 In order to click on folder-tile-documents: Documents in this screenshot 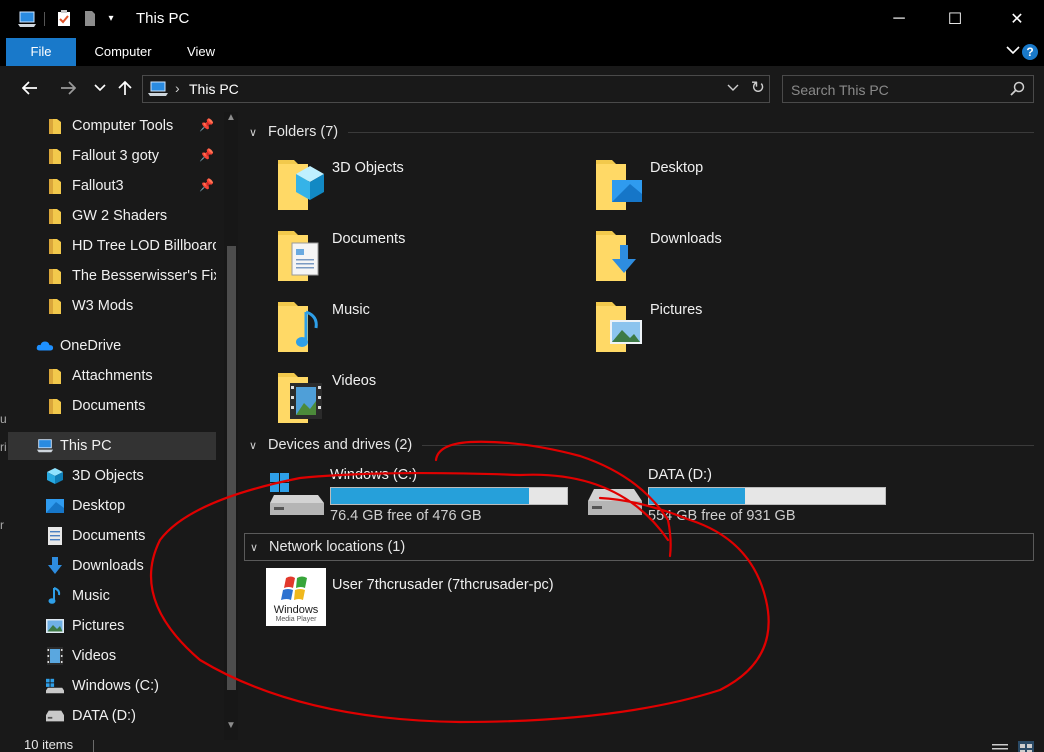, I will do `click(426, 259)`.